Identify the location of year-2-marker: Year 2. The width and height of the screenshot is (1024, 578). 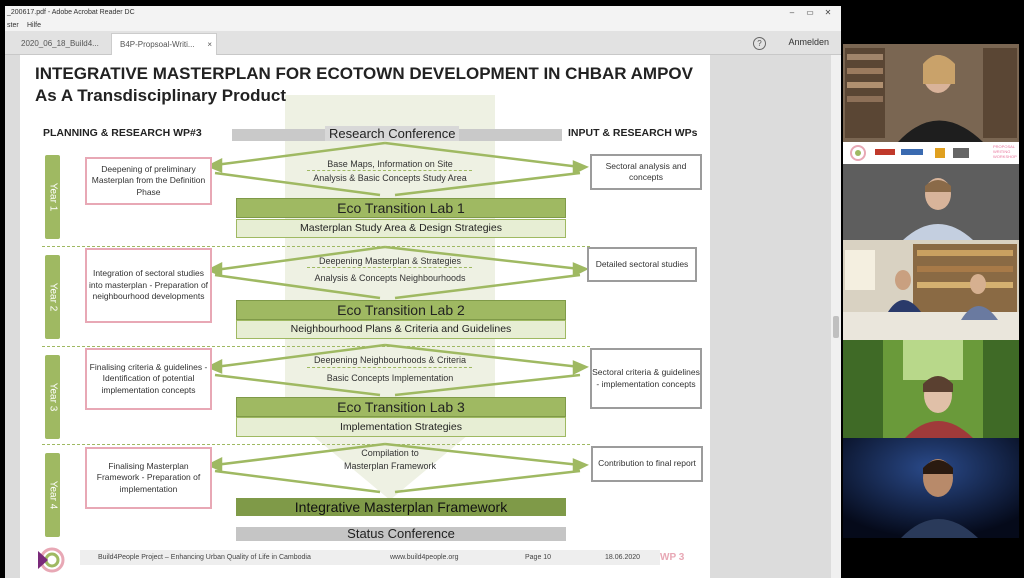
(52, 297).